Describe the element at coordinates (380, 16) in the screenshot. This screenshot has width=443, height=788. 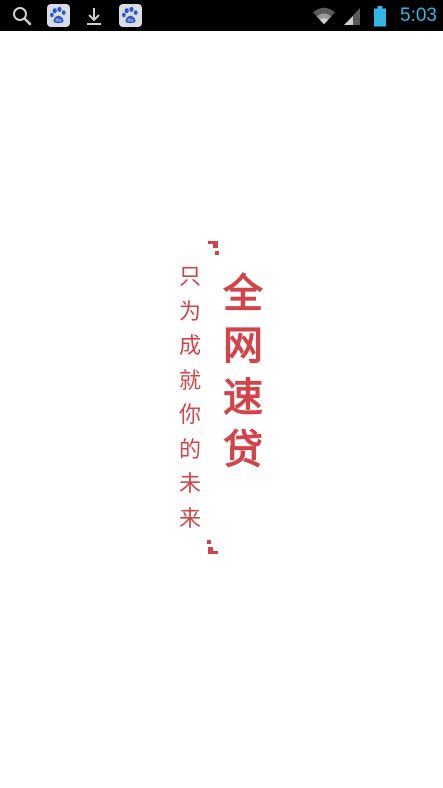
I see `battery-icon` at that location.